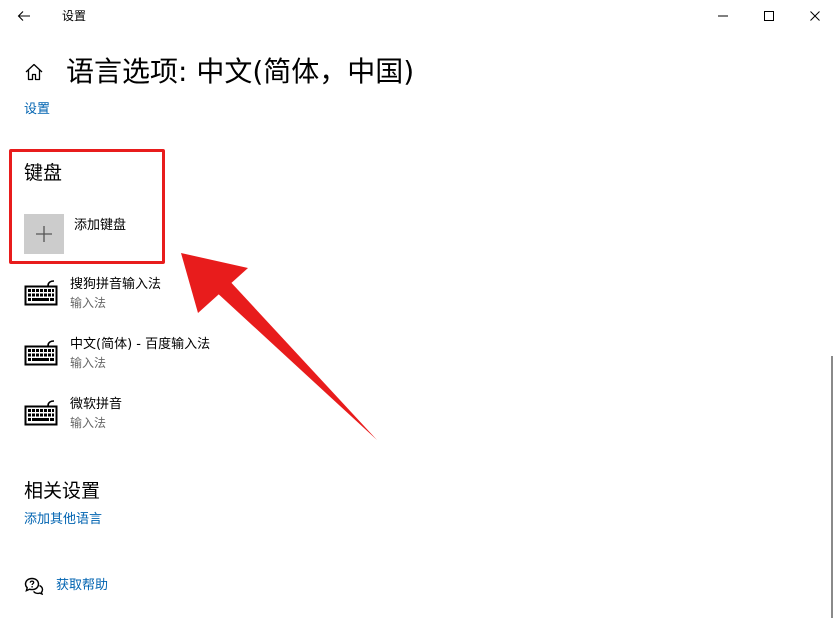 This screenshot has height=632, width=838. I want to click on list-item-ime-baidu: 中文(简体) - 百度输入法 输入法, so click(117, 356).